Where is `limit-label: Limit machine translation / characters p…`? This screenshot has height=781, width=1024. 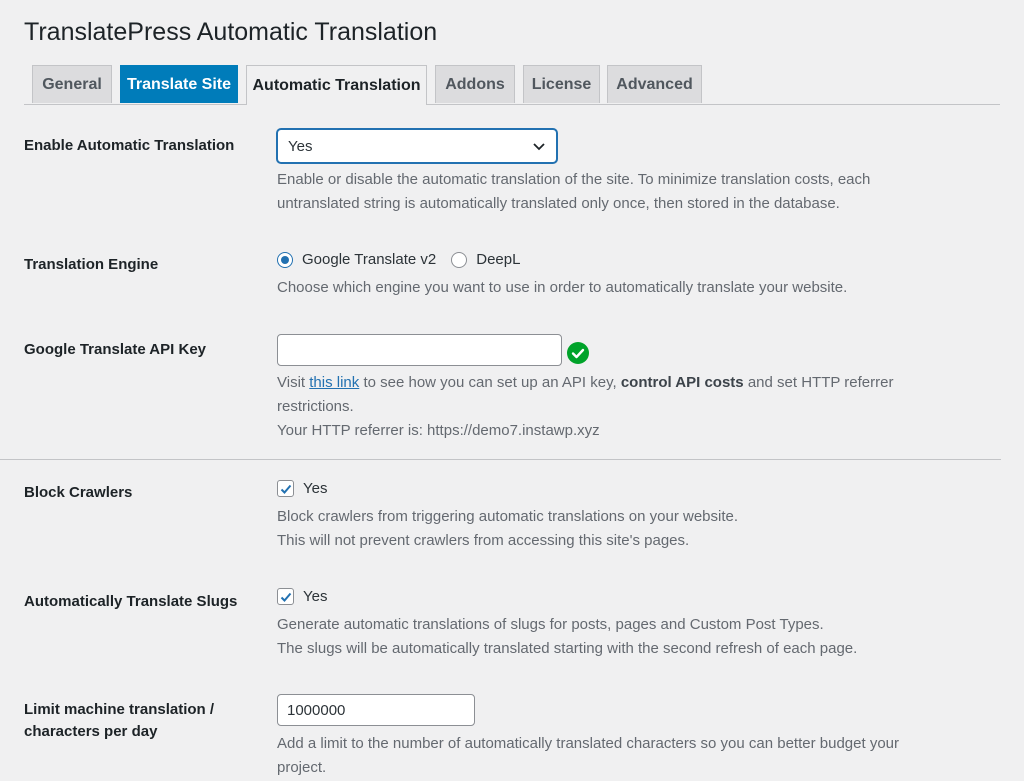
limit-label: Limit machine translation / characters p… is located at coordinates (119, 720).